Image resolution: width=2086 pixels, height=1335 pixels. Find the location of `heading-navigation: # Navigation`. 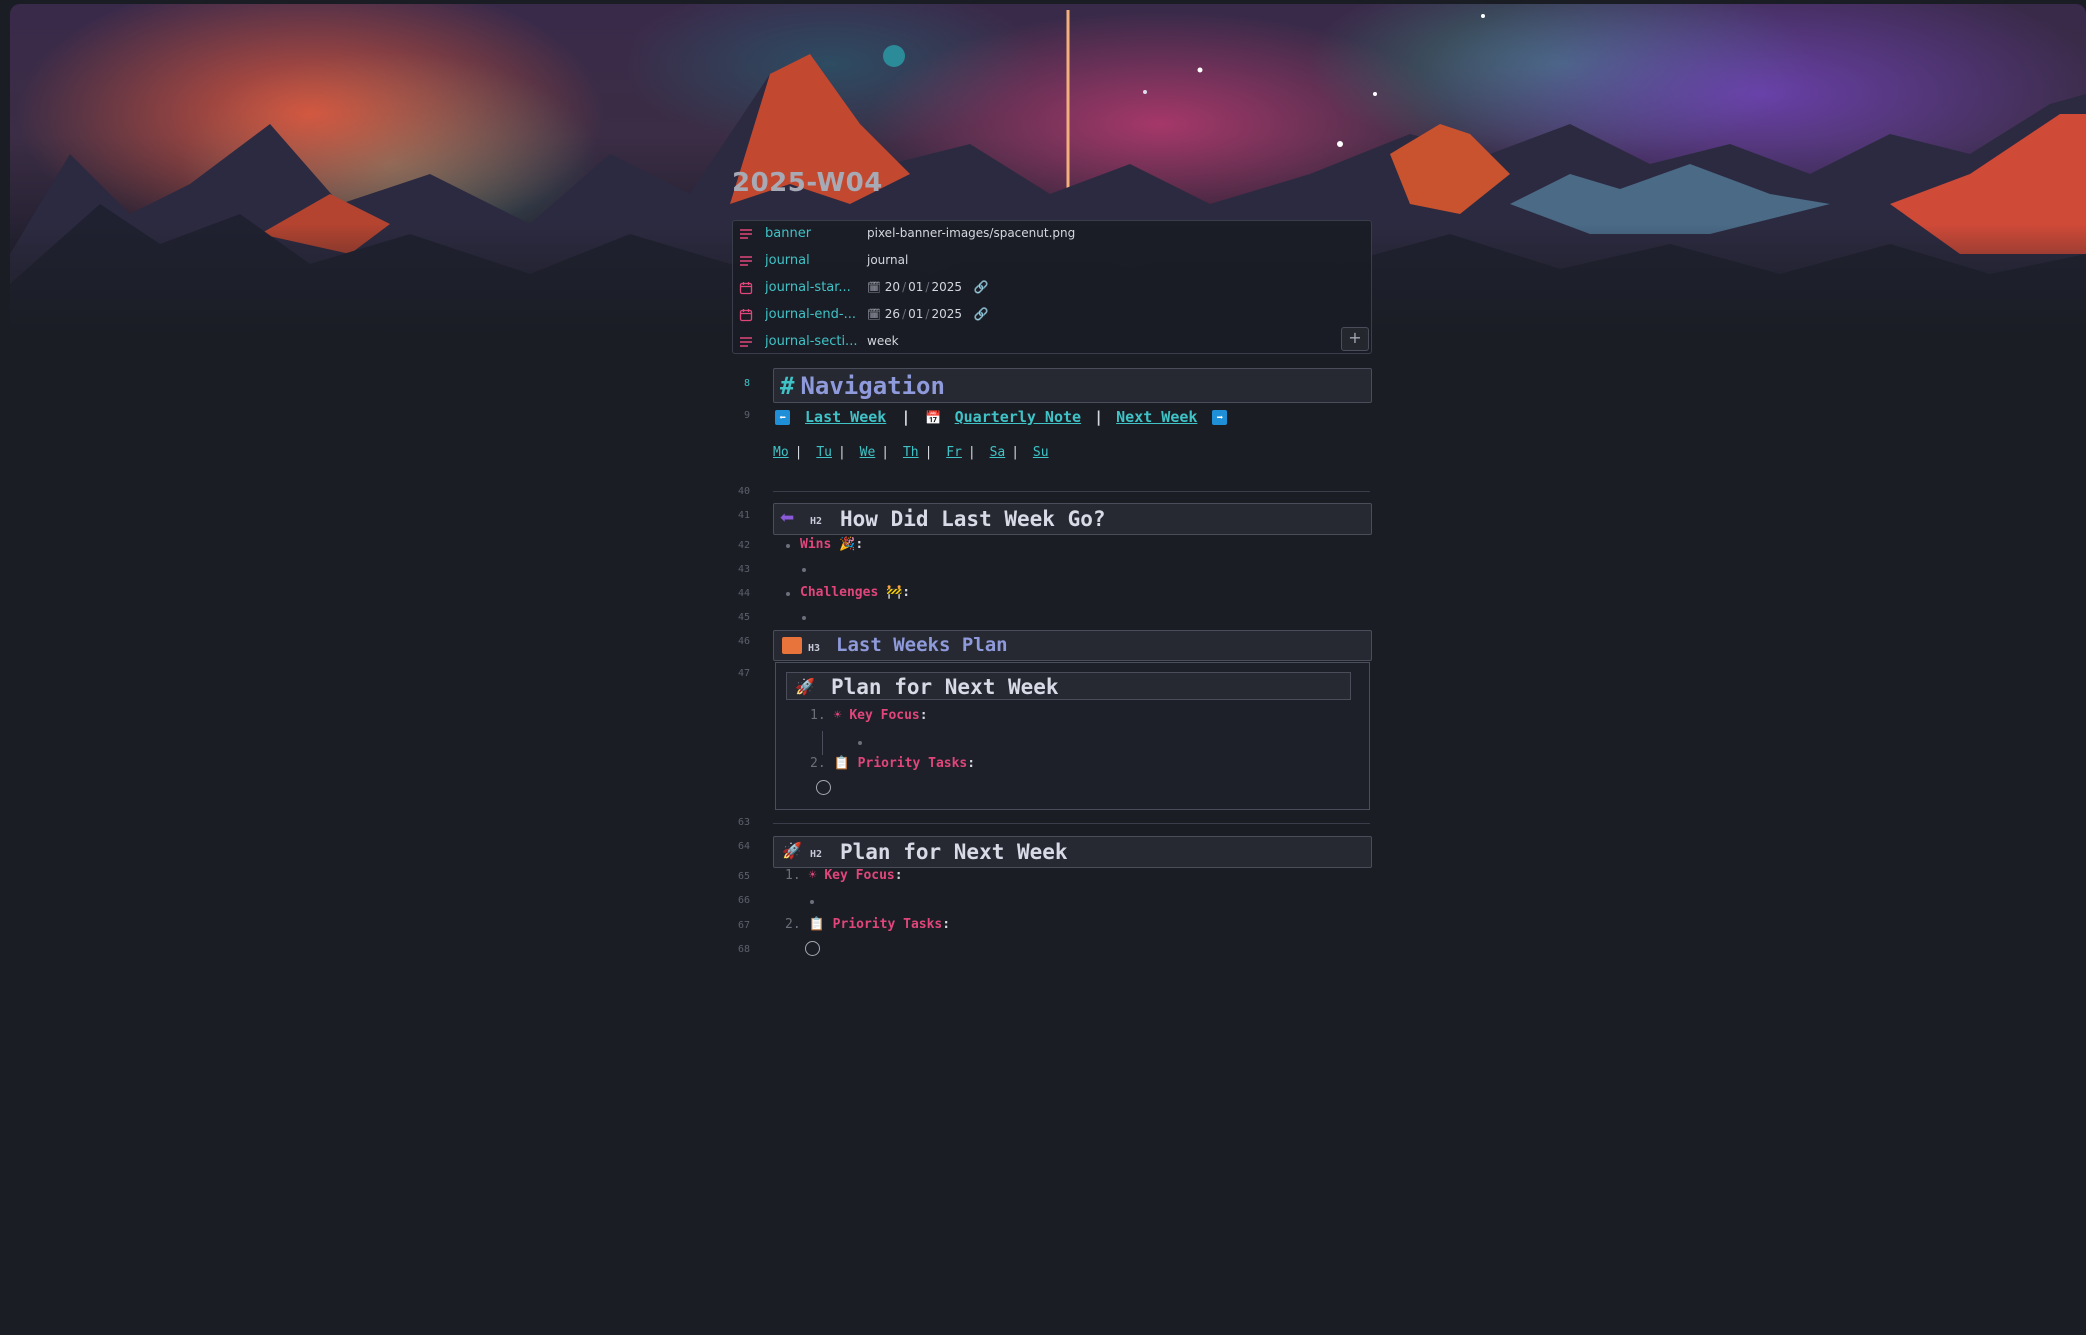

heading-navigation: # Navigation is located at coordinates (1072, 385).